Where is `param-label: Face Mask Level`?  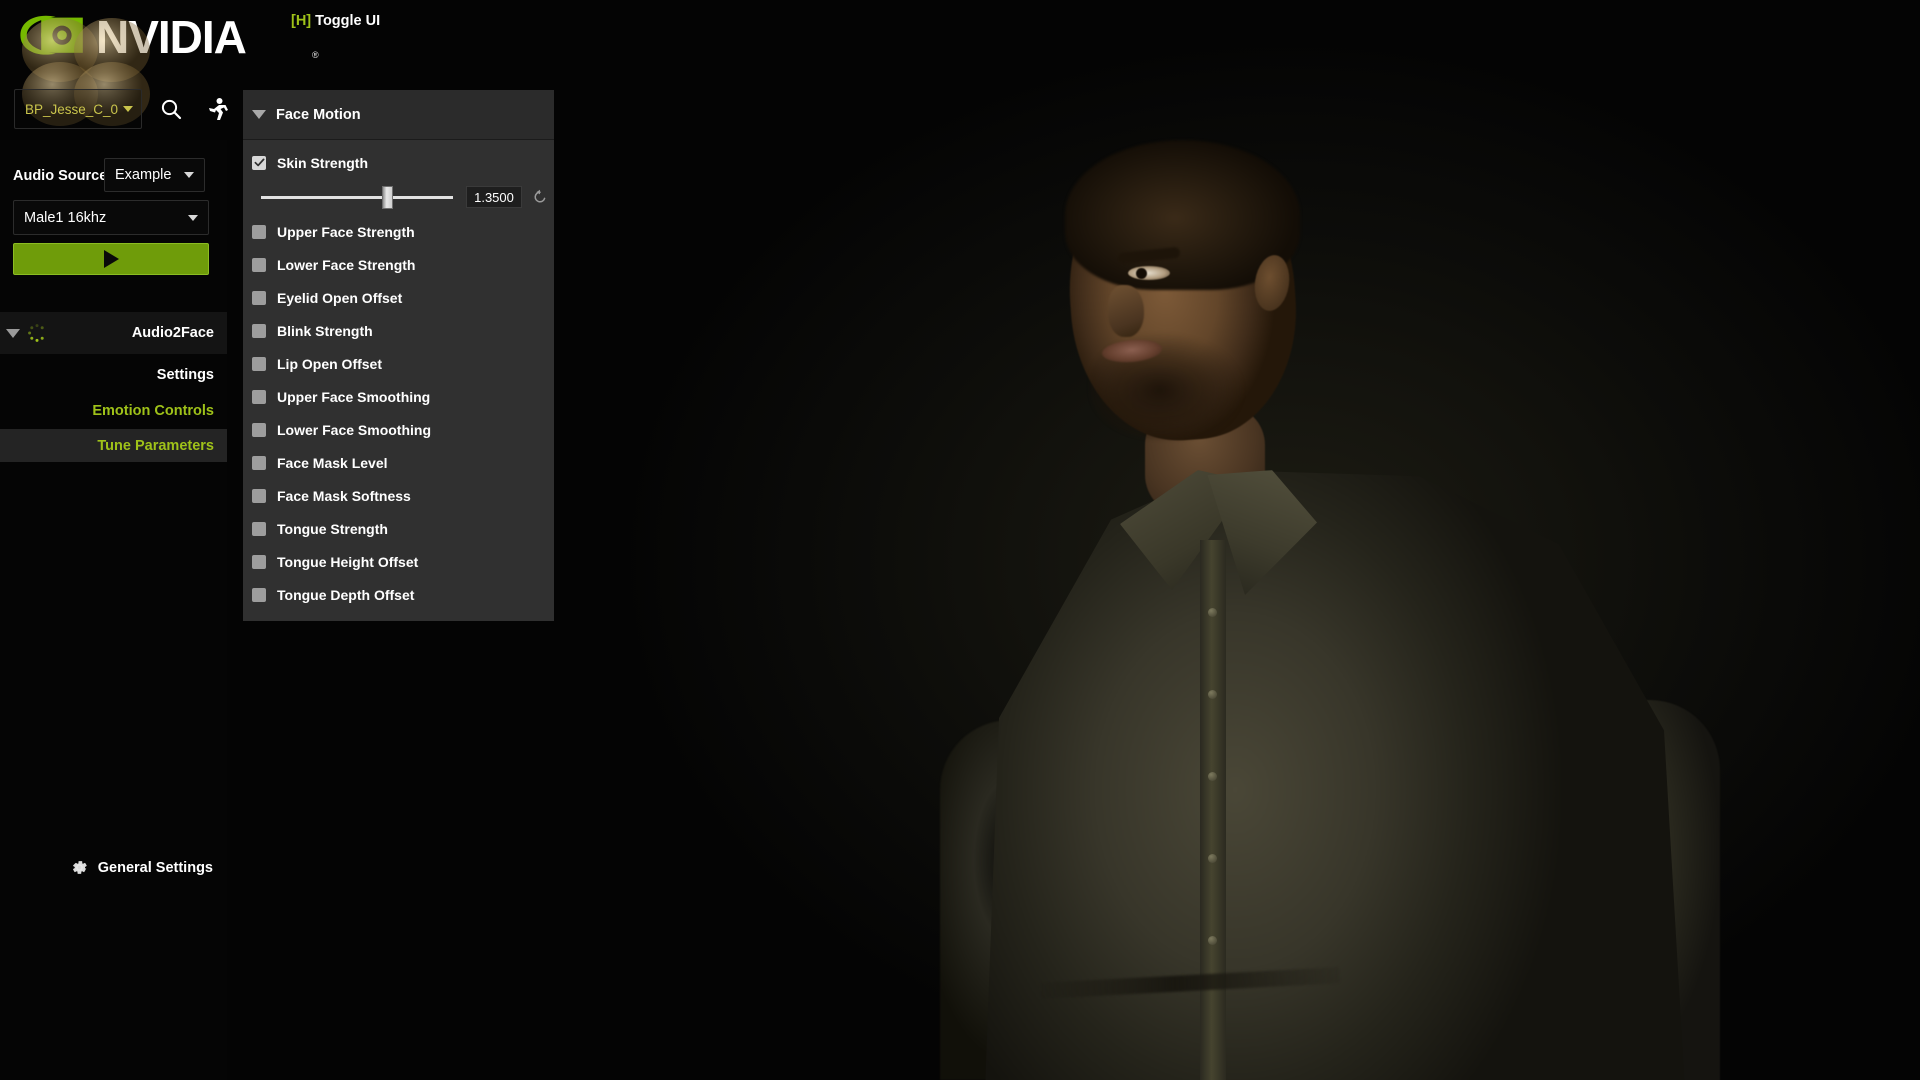
param-label: Face Mask Level is located at coordinates (332, 462).